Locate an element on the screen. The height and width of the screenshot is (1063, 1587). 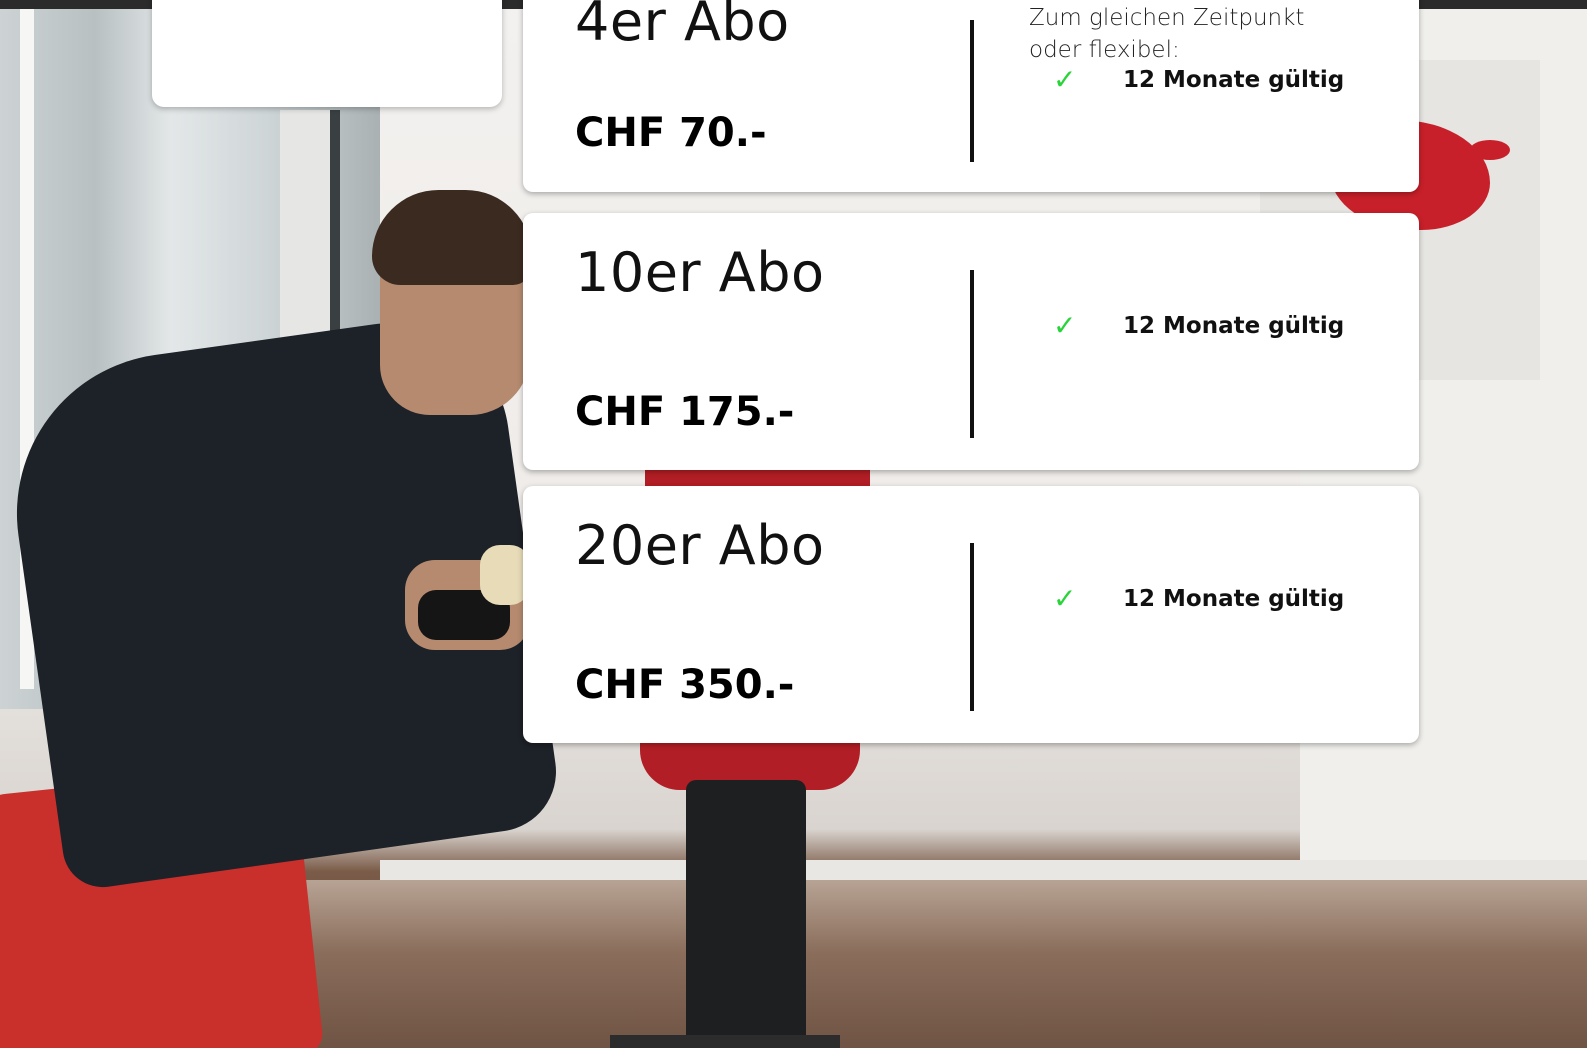
plan-price: CHF 70.- is located at coordinates (671, 133).